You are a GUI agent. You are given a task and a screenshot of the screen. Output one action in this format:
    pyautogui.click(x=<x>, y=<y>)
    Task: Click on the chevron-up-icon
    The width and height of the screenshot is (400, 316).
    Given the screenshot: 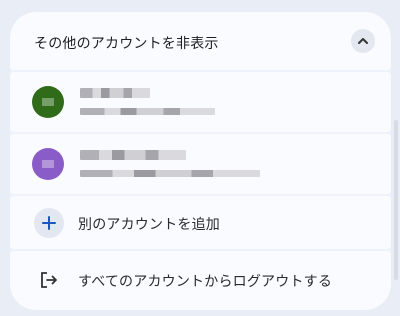 What is the action you would take?
    pyautogui.click(x=363, y=41)
    